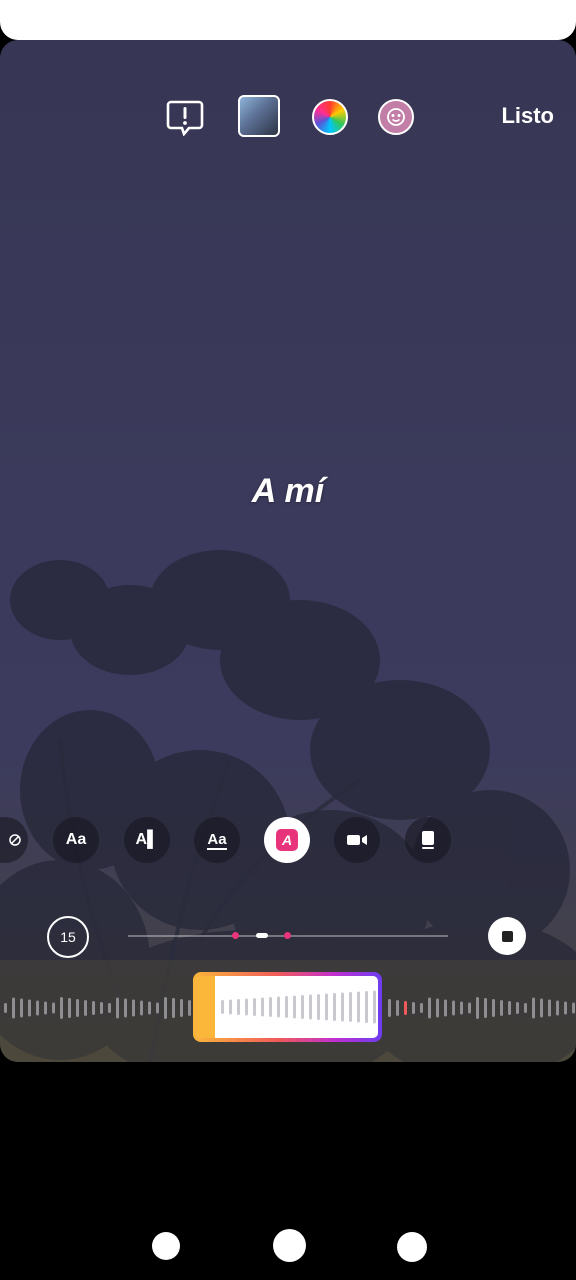 This screenshot has height=1280, width=576. What do you see at coordinates (235, 935) in the screenshot?
I see `lyric-marker` at bounding box center [235, 935].